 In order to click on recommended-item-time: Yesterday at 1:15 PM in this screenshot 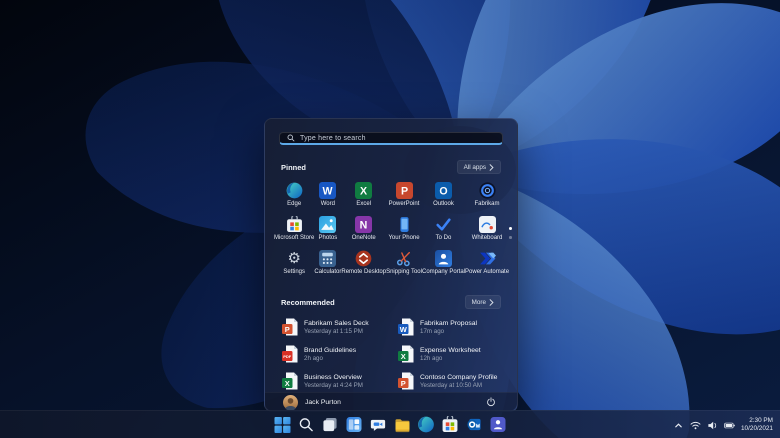, I will do `click(333, 331)`.